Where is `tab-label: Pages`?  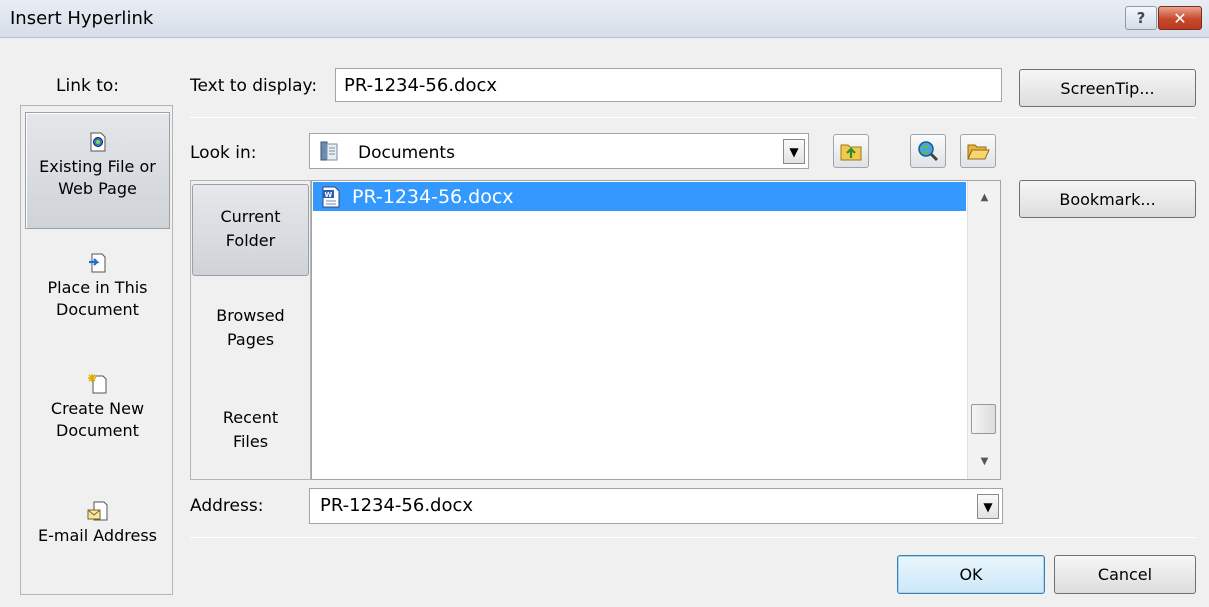
tab-label: Pages is located at coordinates (250, 339).